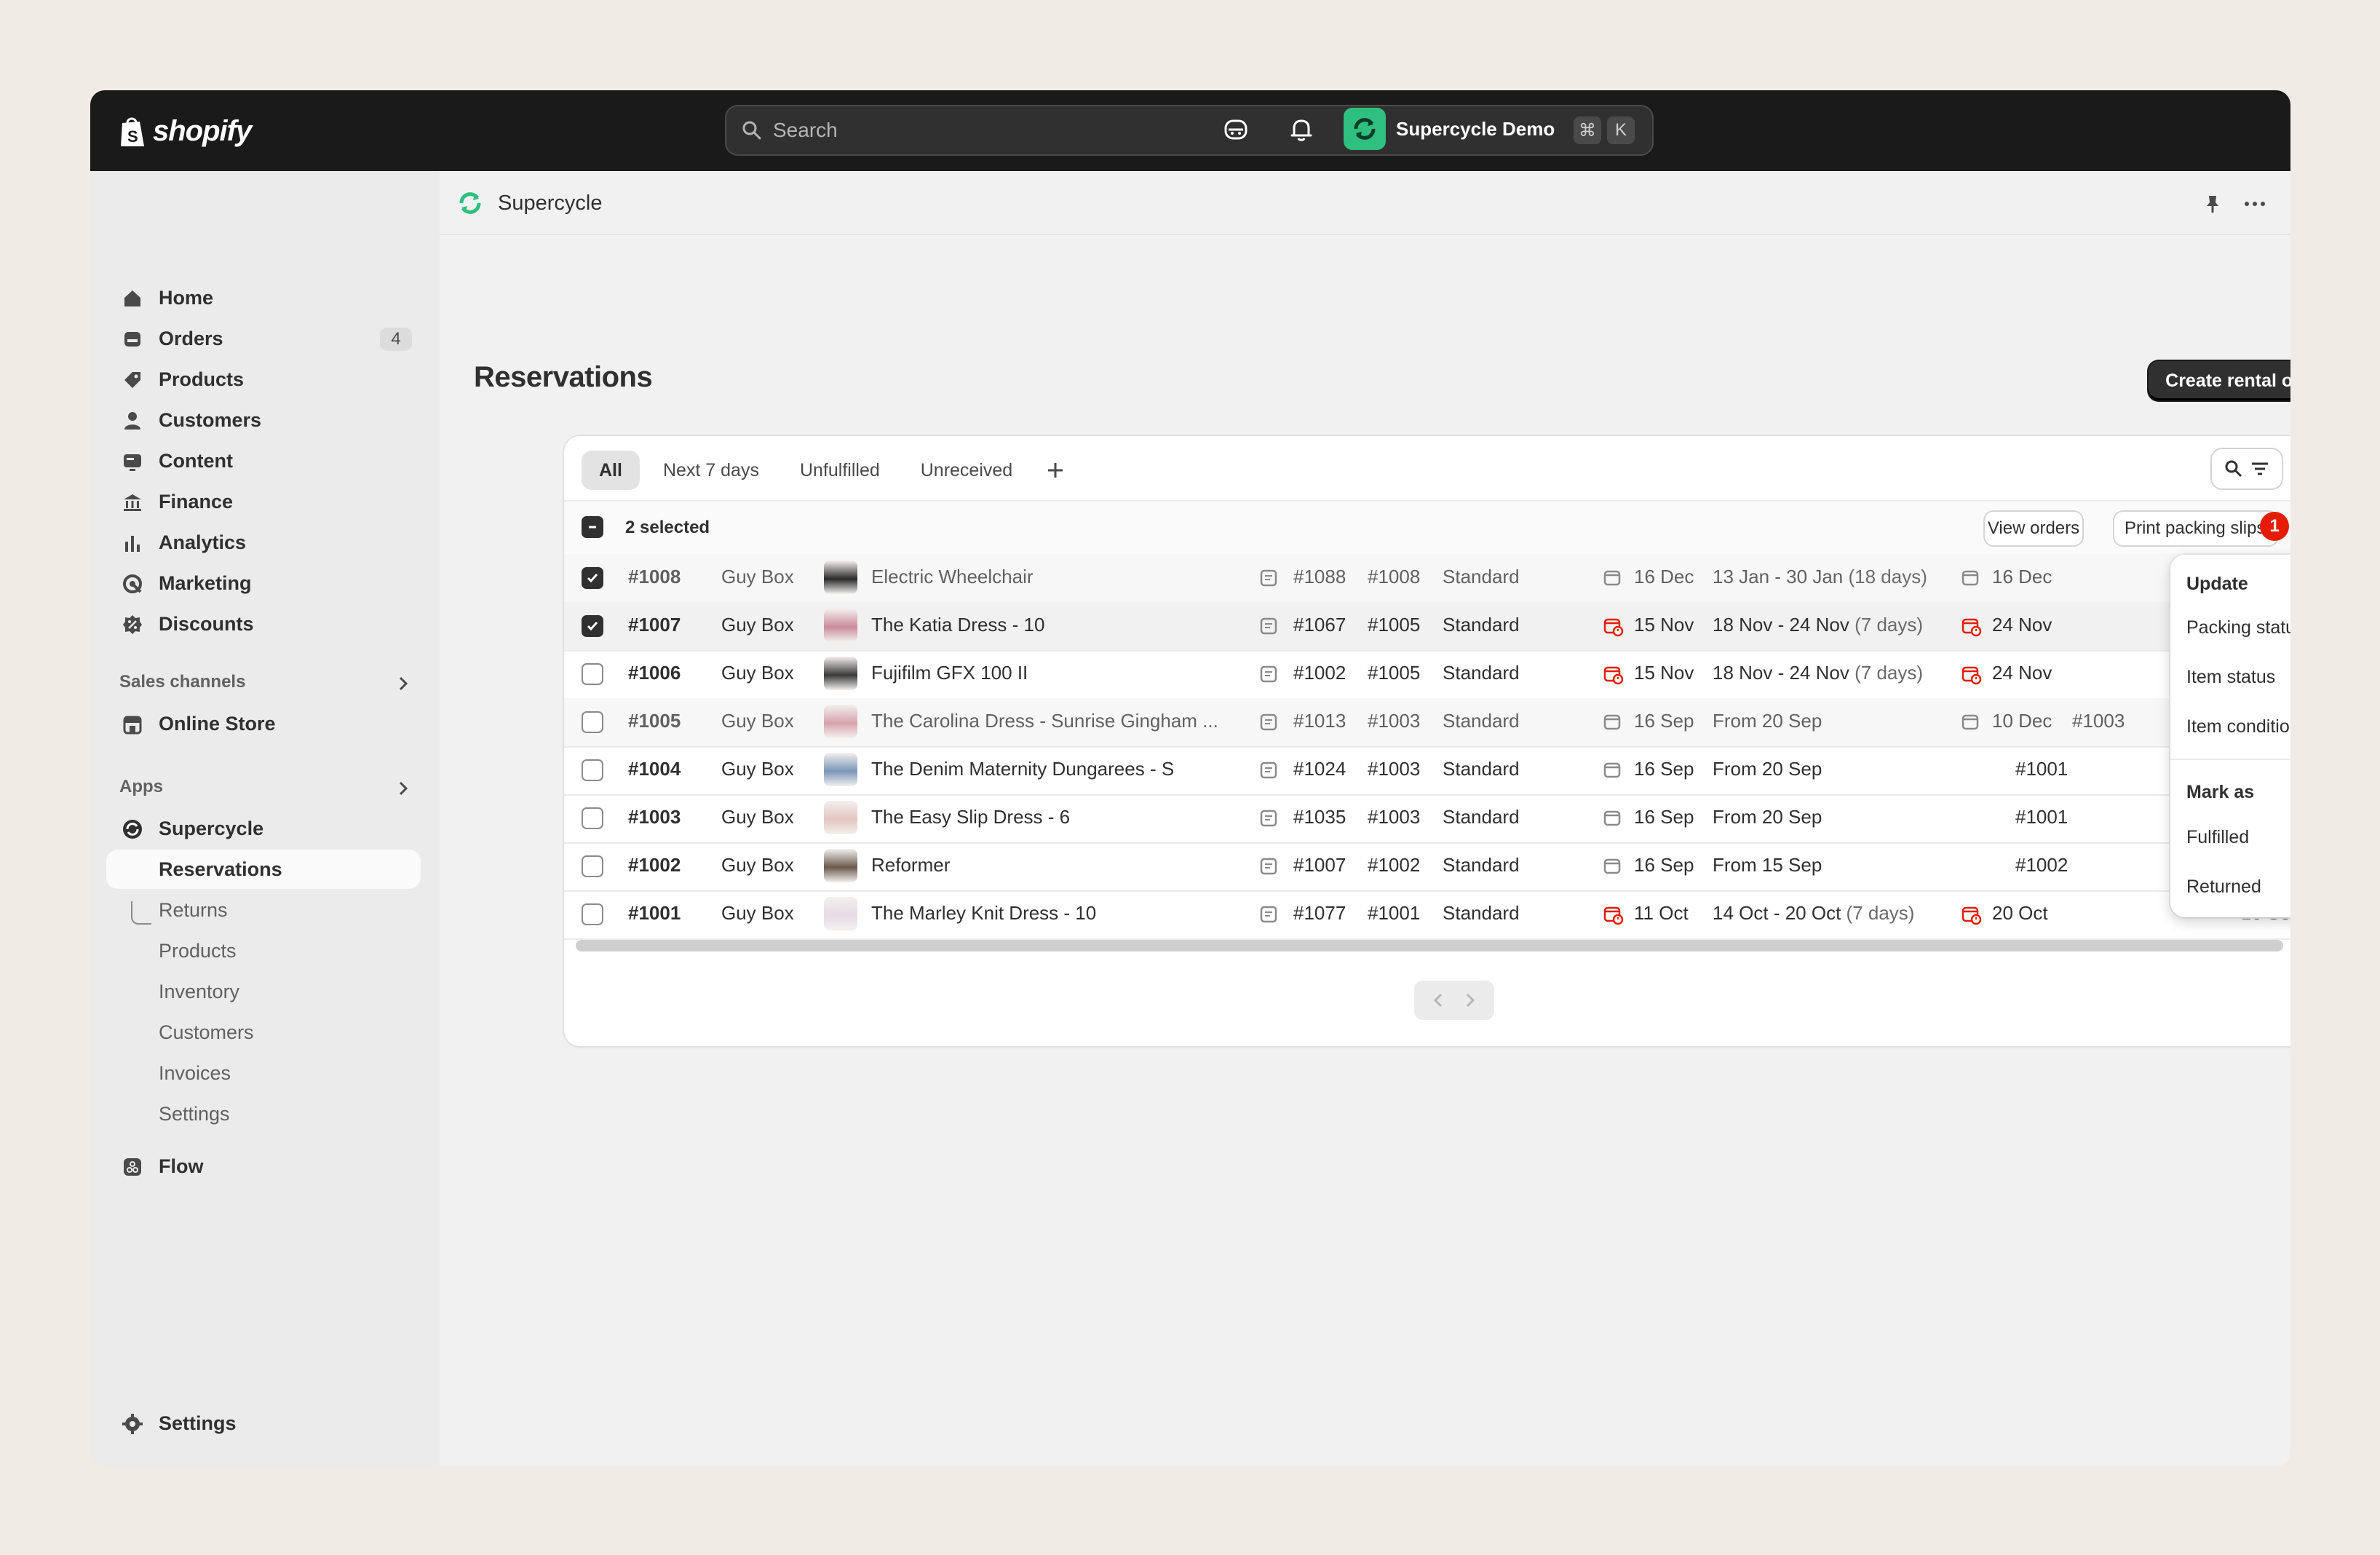  I want to click on menu-item-fulfilled: Fulfilled, so click(2217, 838).